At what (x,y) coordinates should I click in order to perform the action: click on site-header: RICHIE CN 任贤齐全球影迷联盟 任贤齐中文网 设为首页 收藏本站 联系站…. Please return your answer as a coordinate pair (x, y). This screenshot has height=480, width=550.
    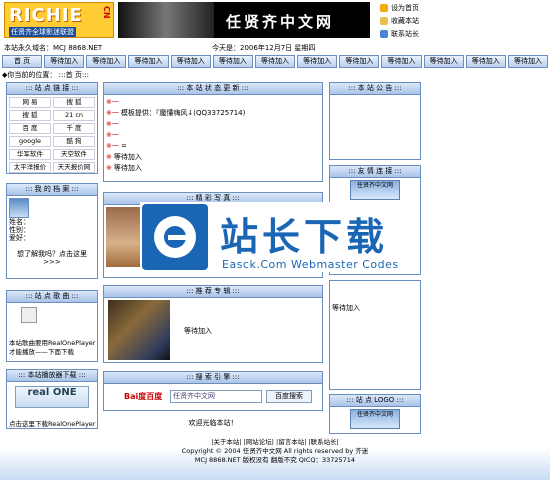
    Looking at the image, I should click on (275, 20).